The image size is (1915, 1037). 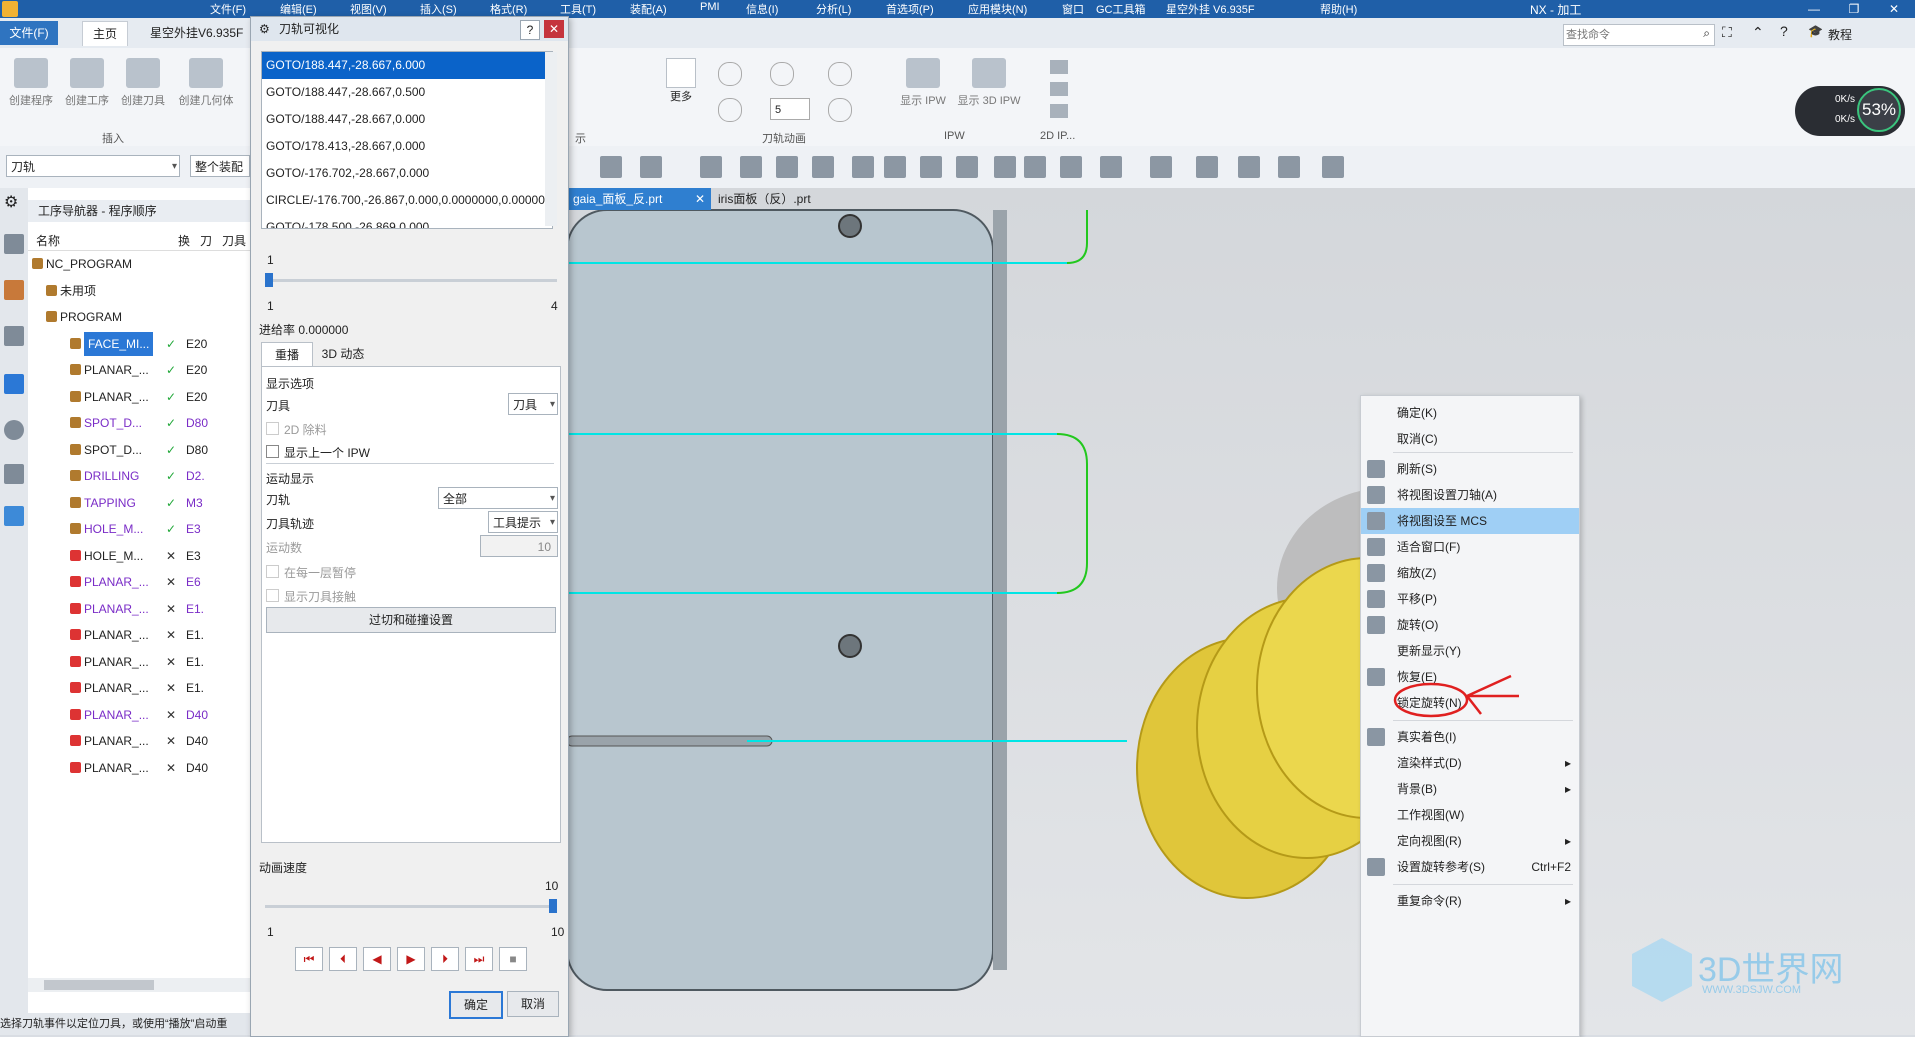 What do you see at coordinates (14, 244) in the screenshot?
I see `part-navigator-icon` at bounding box center [14, 244].